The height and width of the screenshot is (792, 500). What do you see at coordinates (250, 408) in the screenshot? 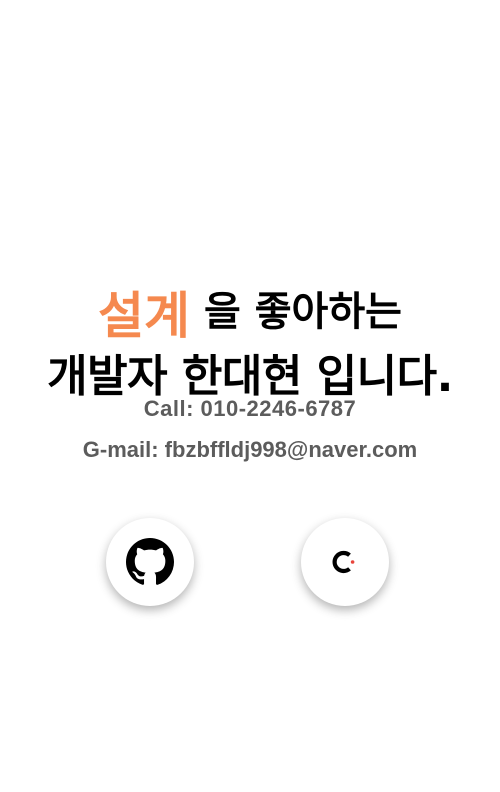
I see `contact-call: Call: 010-2246-6787` at bounding box center [250, 408].